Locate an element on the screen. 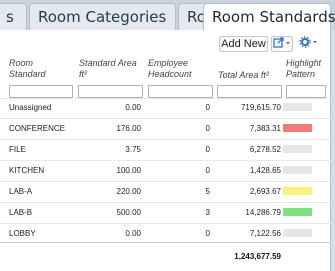  tab-room-categories: Room Categories is located at coordinates (102, 16).